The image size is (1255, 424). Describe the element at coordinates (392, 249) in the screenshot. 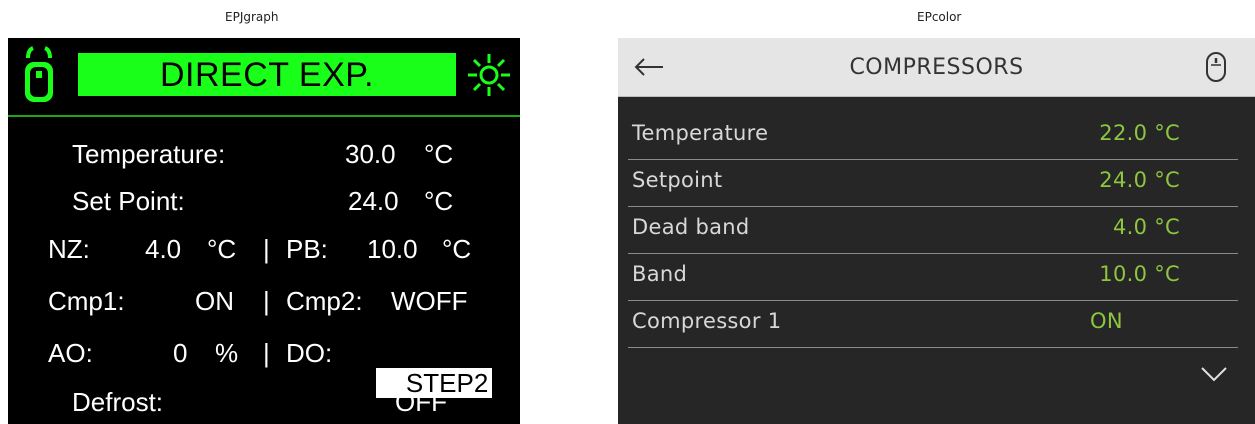

I see `pb-value: 10.0` at that location.